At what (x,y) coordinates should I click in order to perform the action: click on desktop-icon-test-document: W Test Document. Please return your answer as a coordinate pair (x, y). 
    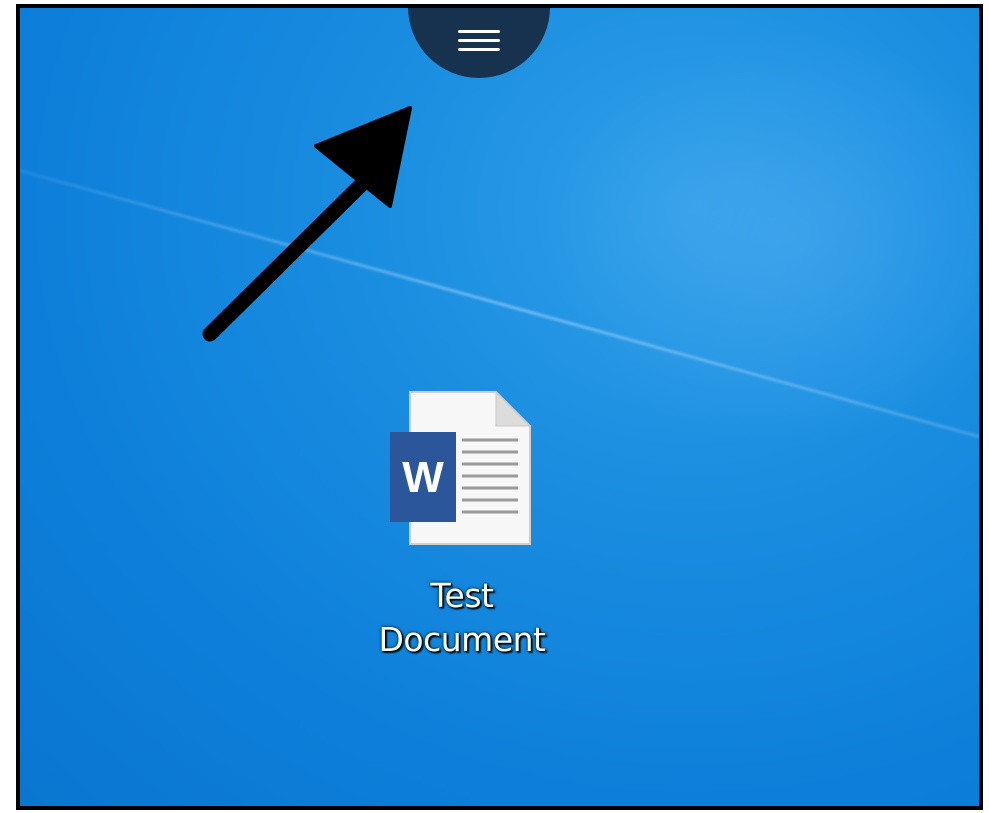
    Looking at the image, I should click on (462, 531).